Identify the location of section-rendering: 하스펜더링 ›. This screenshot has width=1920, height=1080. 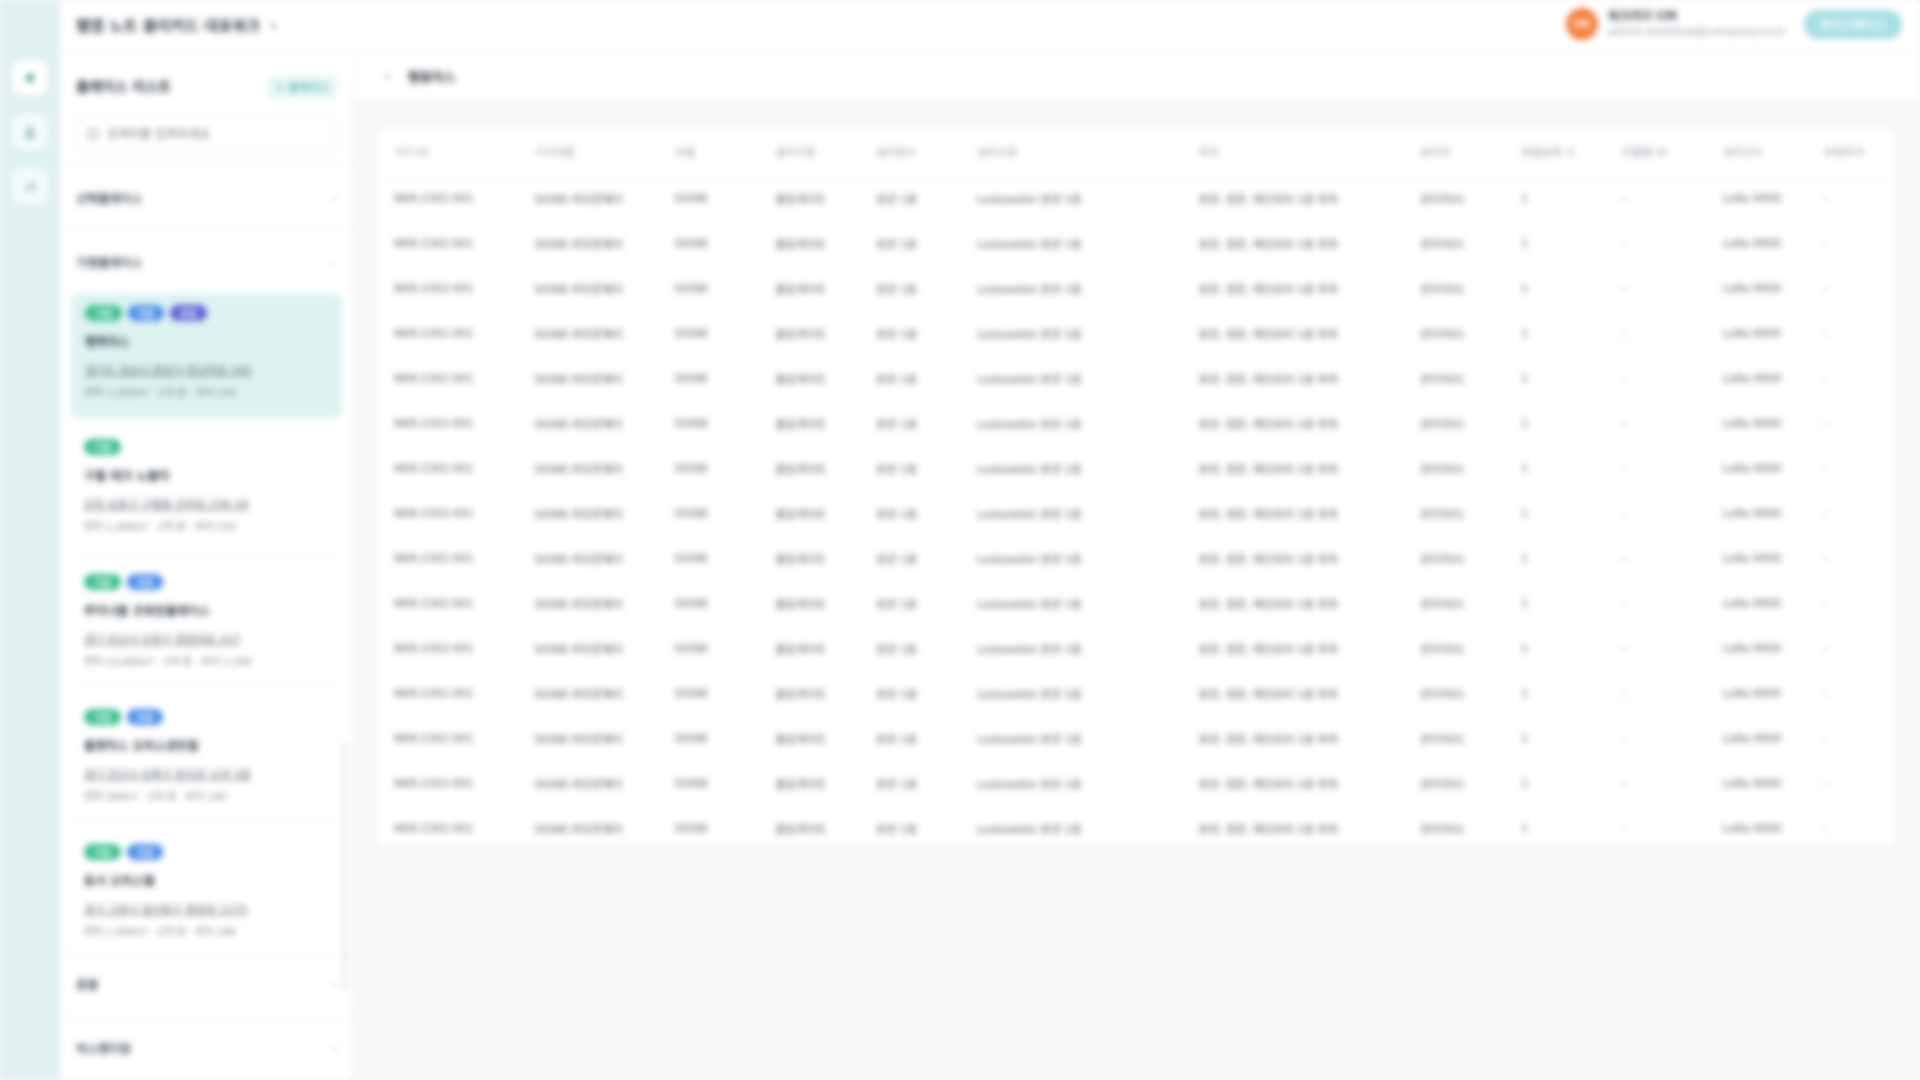
(206, 1048).